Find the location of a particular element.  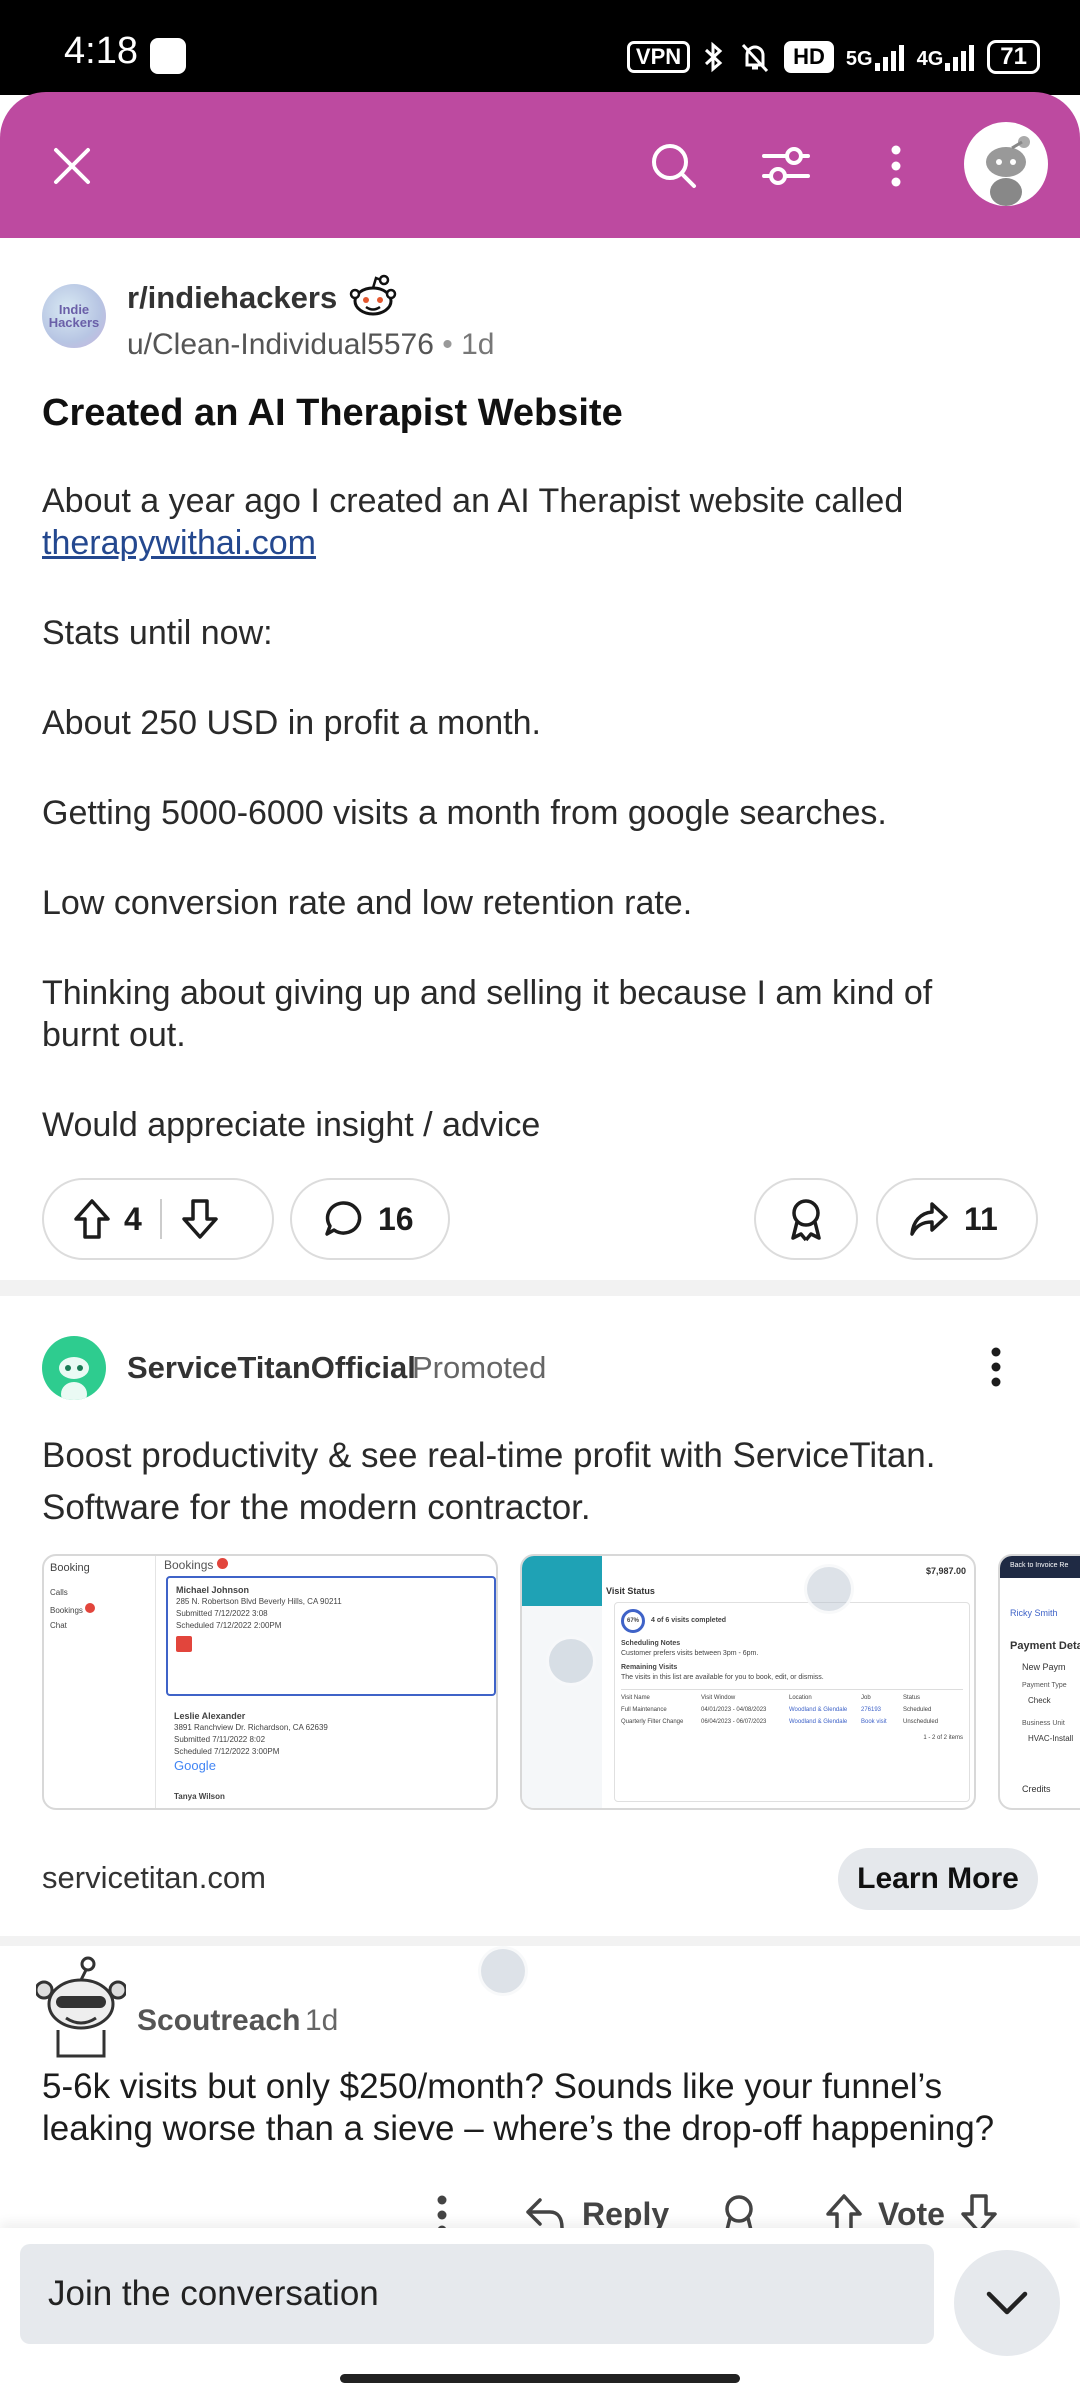

snoo-mod-icon is located at coordinates (373, 297).